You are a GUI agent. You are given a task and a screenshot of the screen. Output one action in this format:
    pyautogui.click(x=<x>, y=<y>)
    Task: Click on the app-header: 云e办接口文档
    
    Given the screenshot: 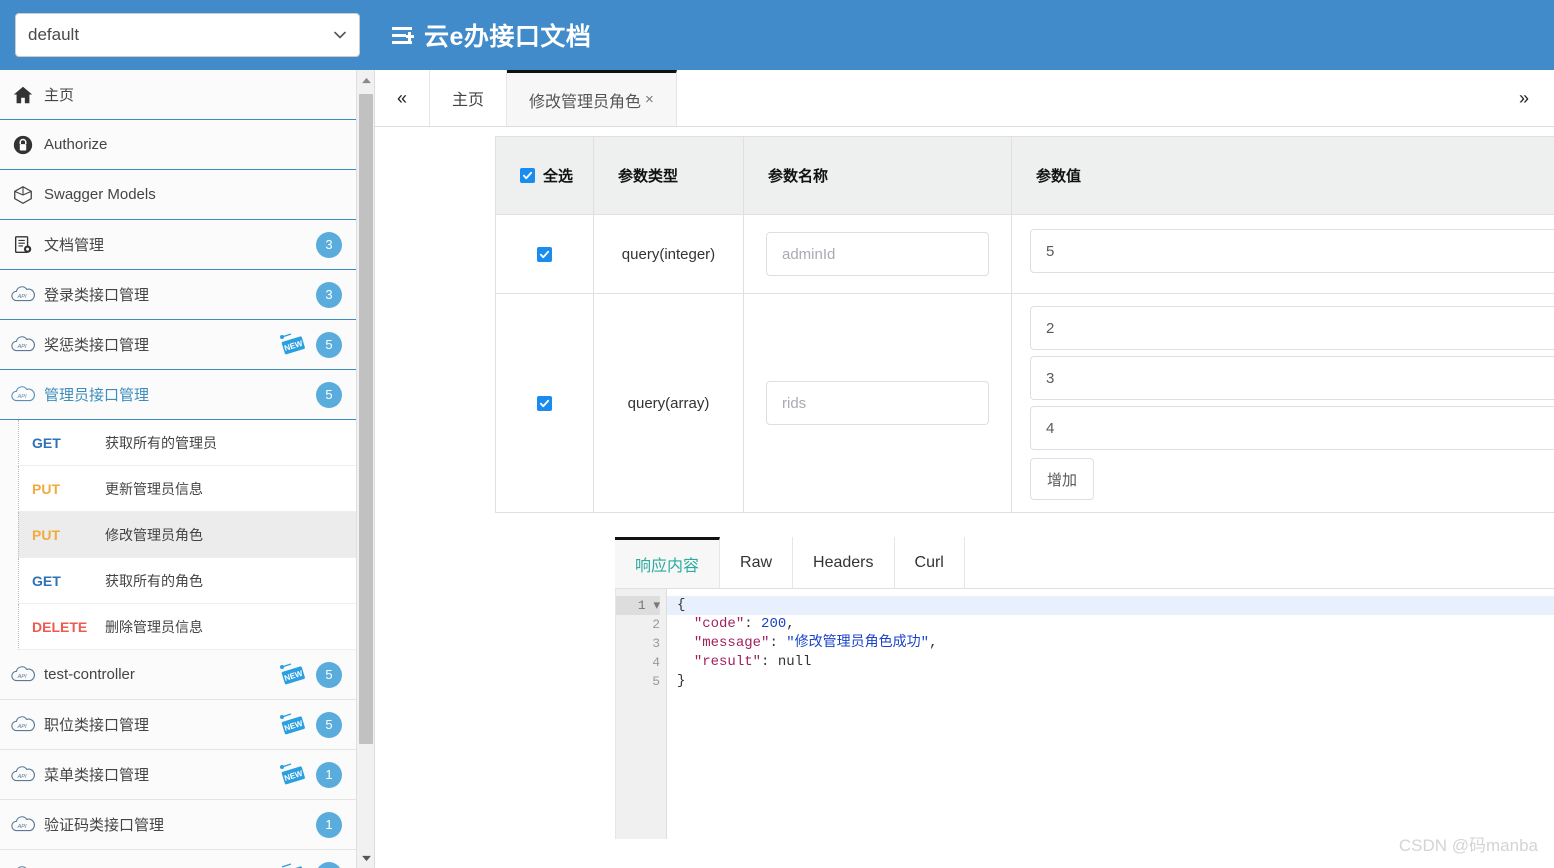 What is the action you would take?
    pyautogui.click(x=964, y=35)
    